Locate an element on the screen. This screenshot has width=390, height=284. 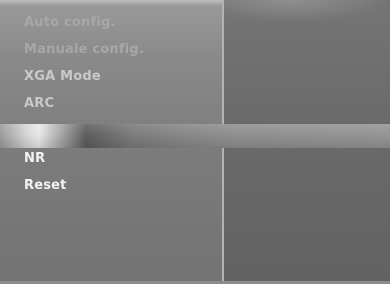
selected-menu-highlight is located at coordinates (195, 136).